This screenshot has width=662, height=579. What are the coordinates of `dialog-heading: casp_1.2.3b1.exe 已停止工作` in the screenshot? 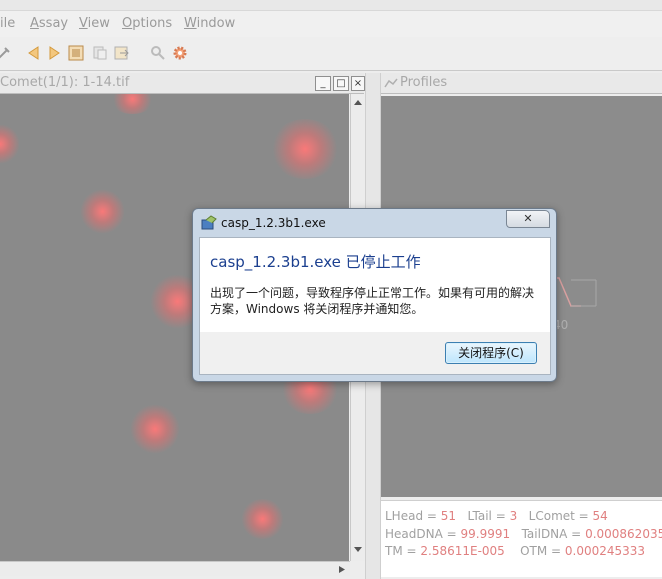 It's located at (315, 262).